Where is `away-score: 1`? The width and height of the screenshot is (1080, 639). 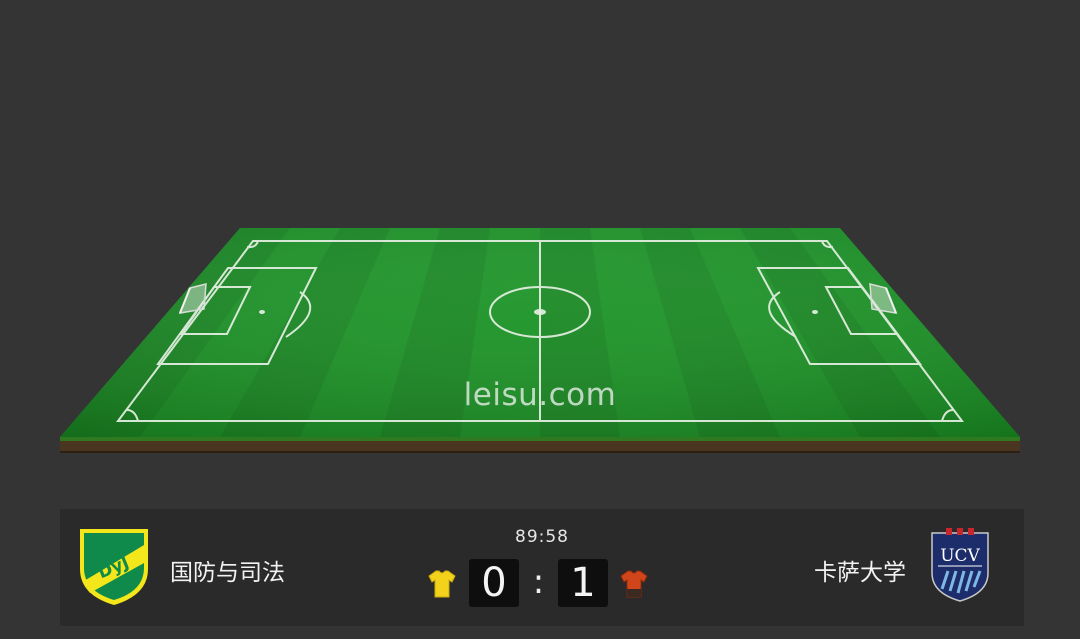 away-score: 1 is located at coordinates (583, 583).